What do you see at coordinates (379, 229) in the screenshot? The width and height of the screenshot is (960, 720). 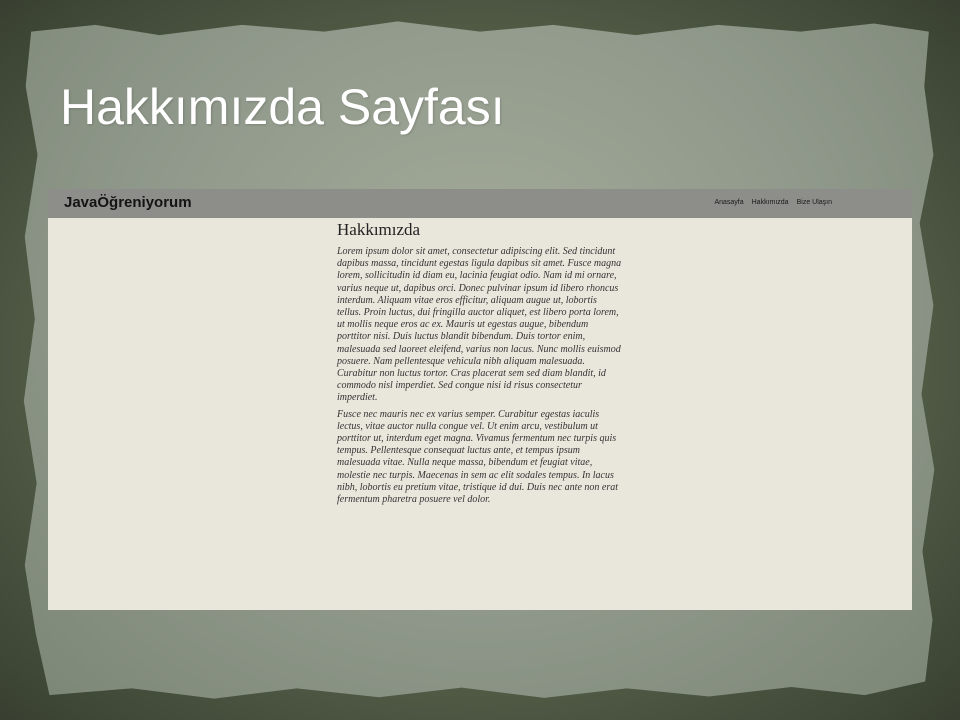 I see `page-heading: Hakkımızda` at bounding box center [379, 229].